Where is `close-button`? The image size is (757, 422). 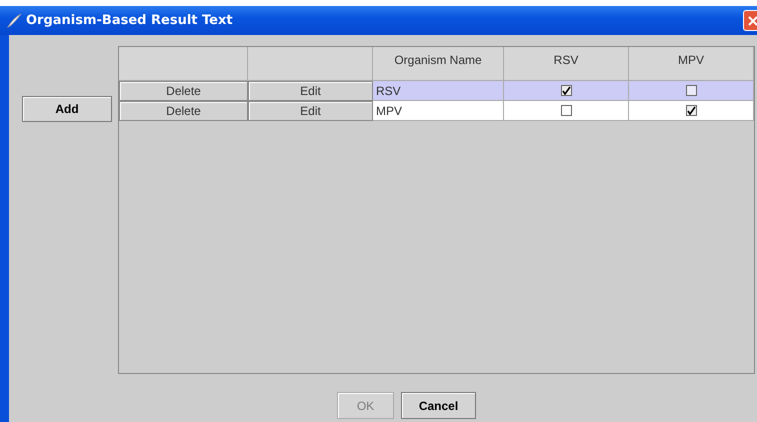
close-button is located at coordinates (750, 20).